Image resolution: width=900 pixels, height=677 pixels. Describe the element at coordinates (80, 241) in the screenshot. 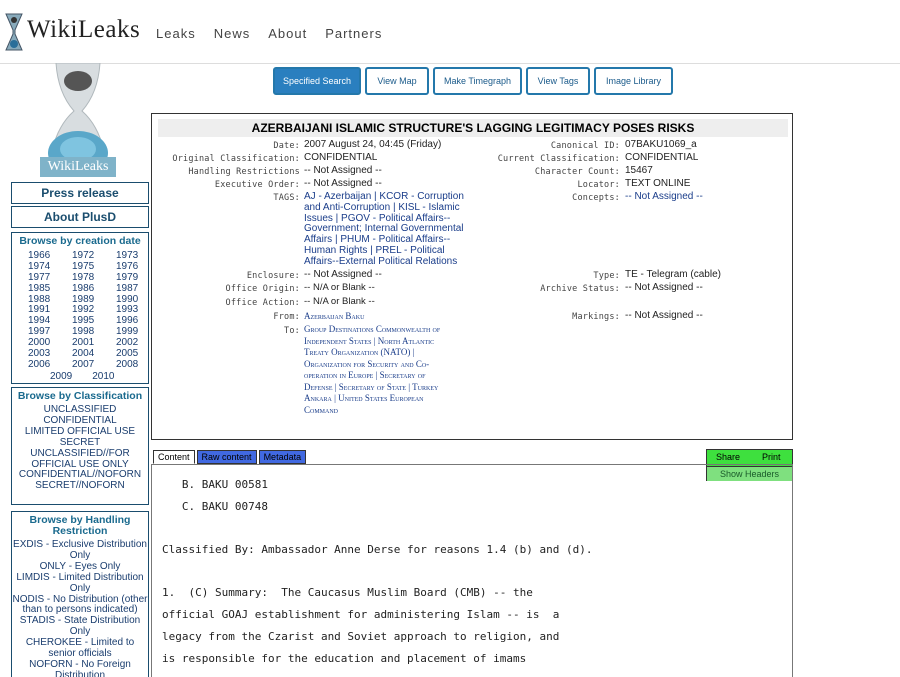

I see `browse-date-title: Browse by creation date` at that location.